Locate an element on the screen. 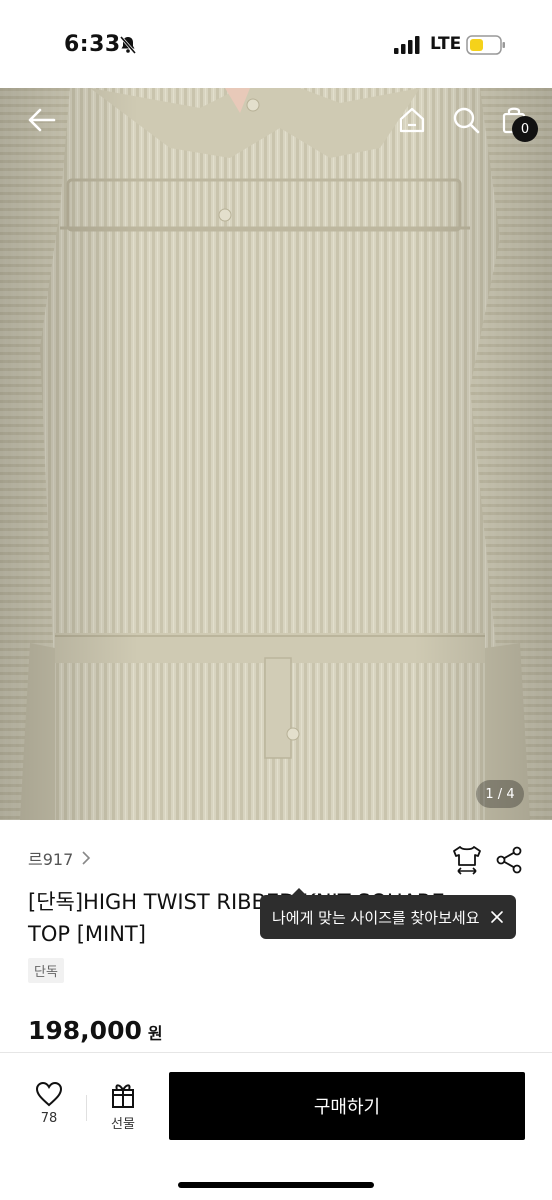 The width and height of the screenshot is (552, 1200). shirt-size-icon is located at coordinates (467, 860).